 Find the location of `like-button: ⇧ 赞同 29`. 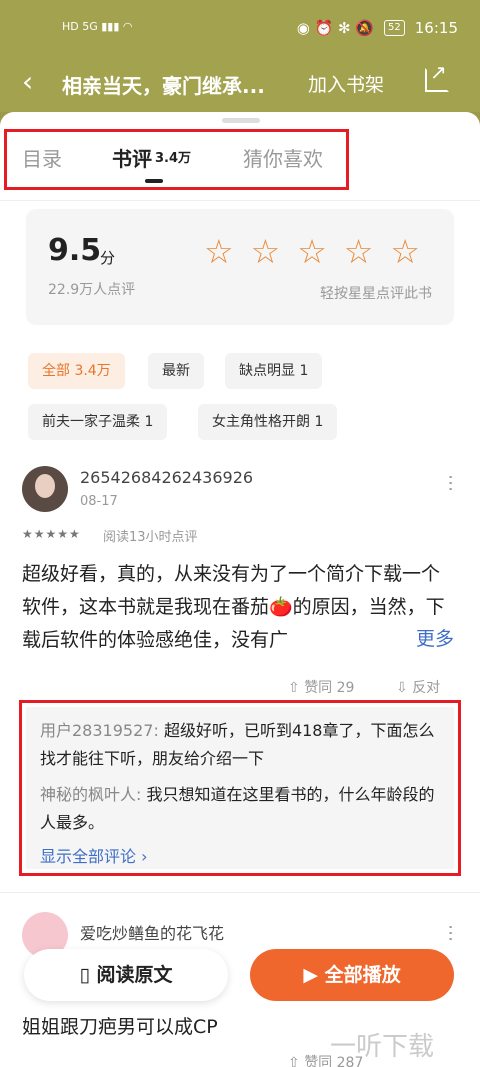

like-button: ⇧ 赞同 29 is located at coordinates (321, 687).